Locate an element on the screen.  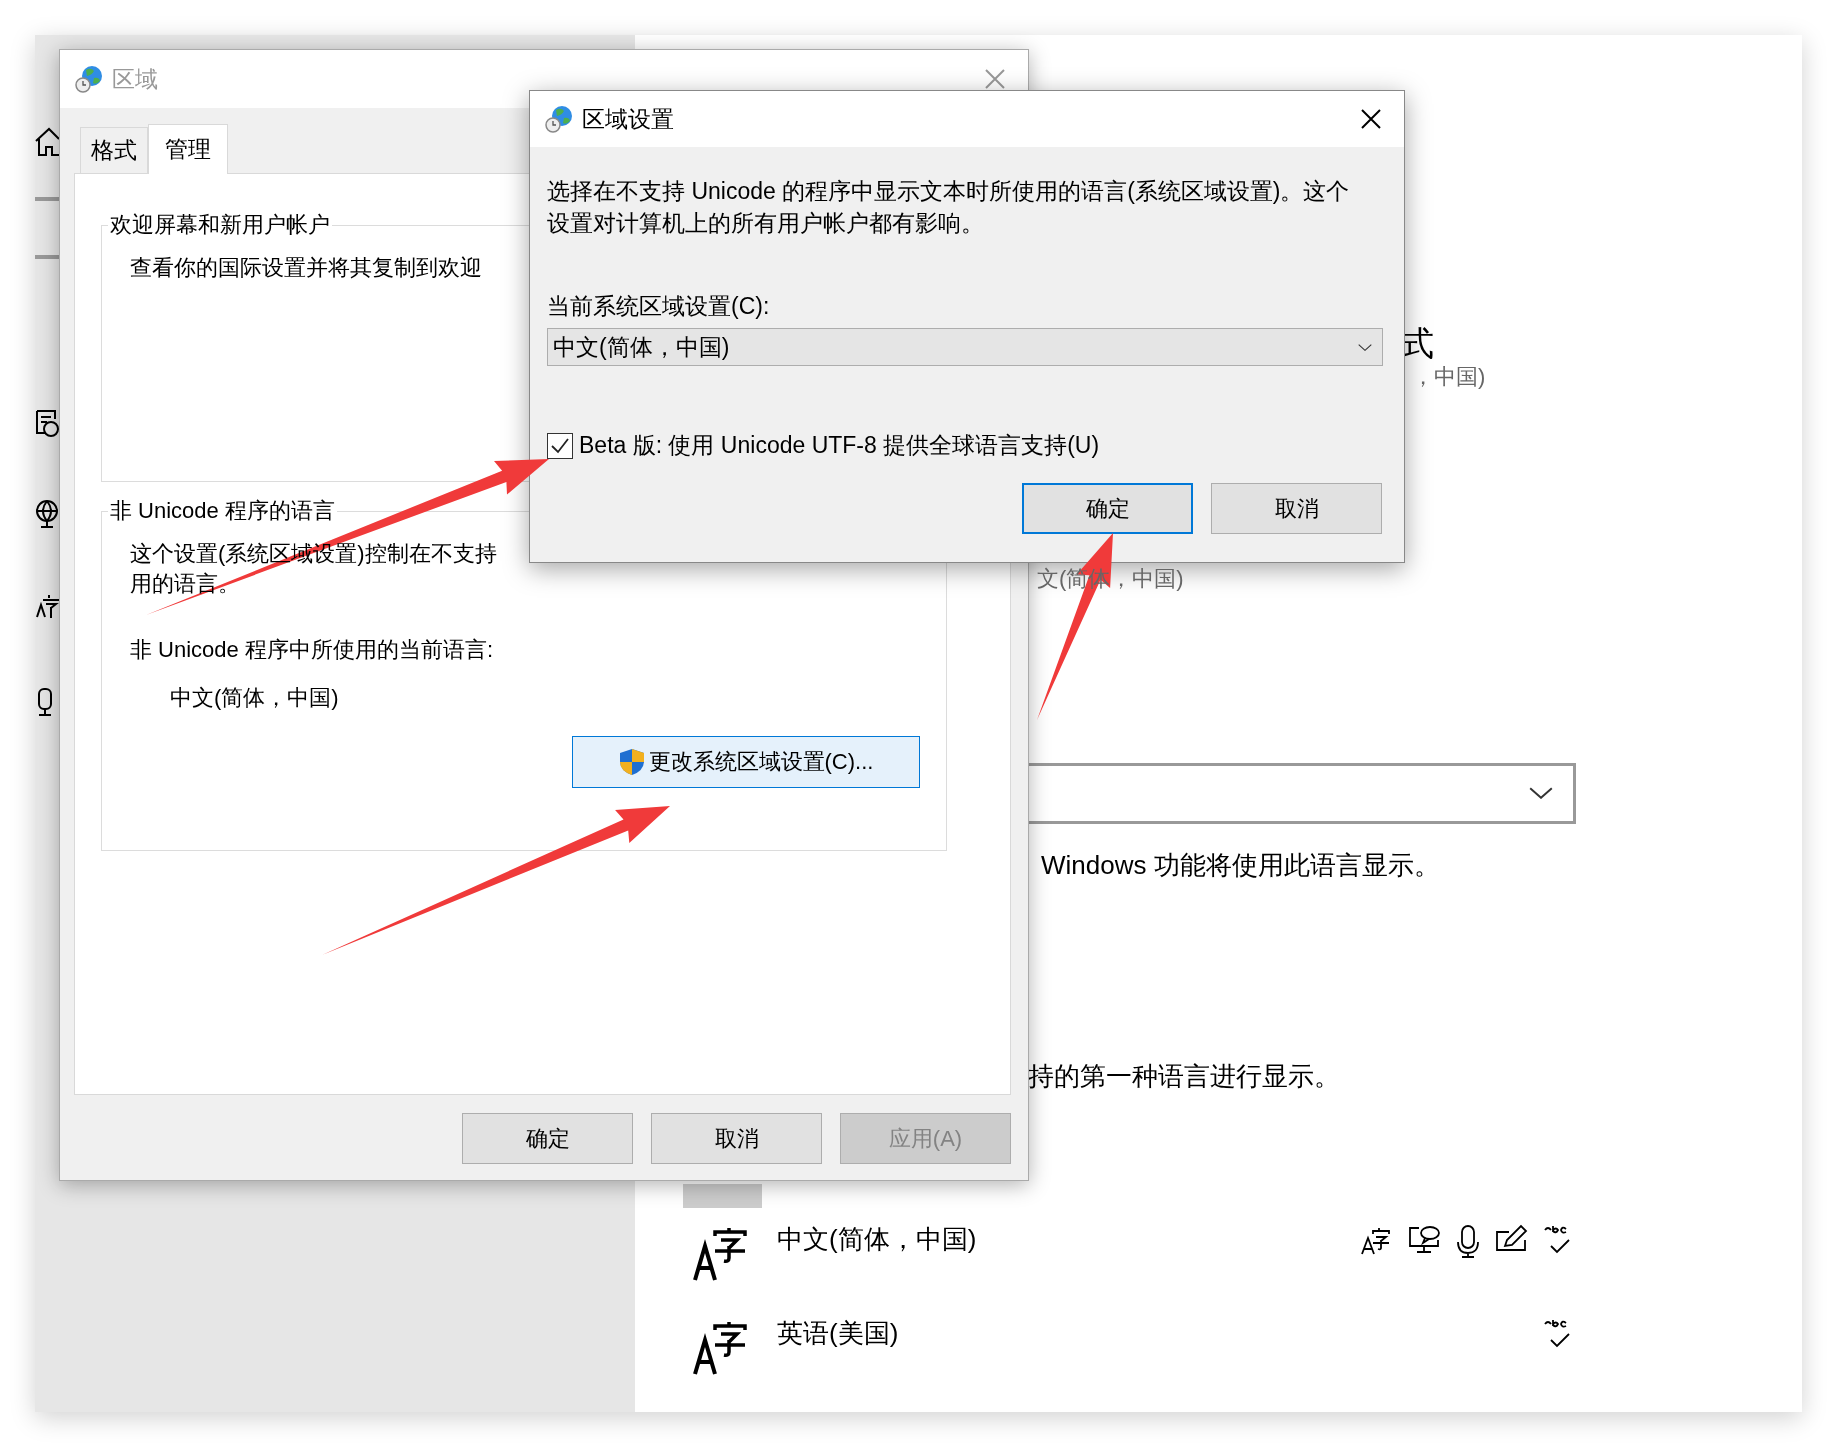
dropdown-value: 中文(简体，中国) is located at coordinates (641, 347).